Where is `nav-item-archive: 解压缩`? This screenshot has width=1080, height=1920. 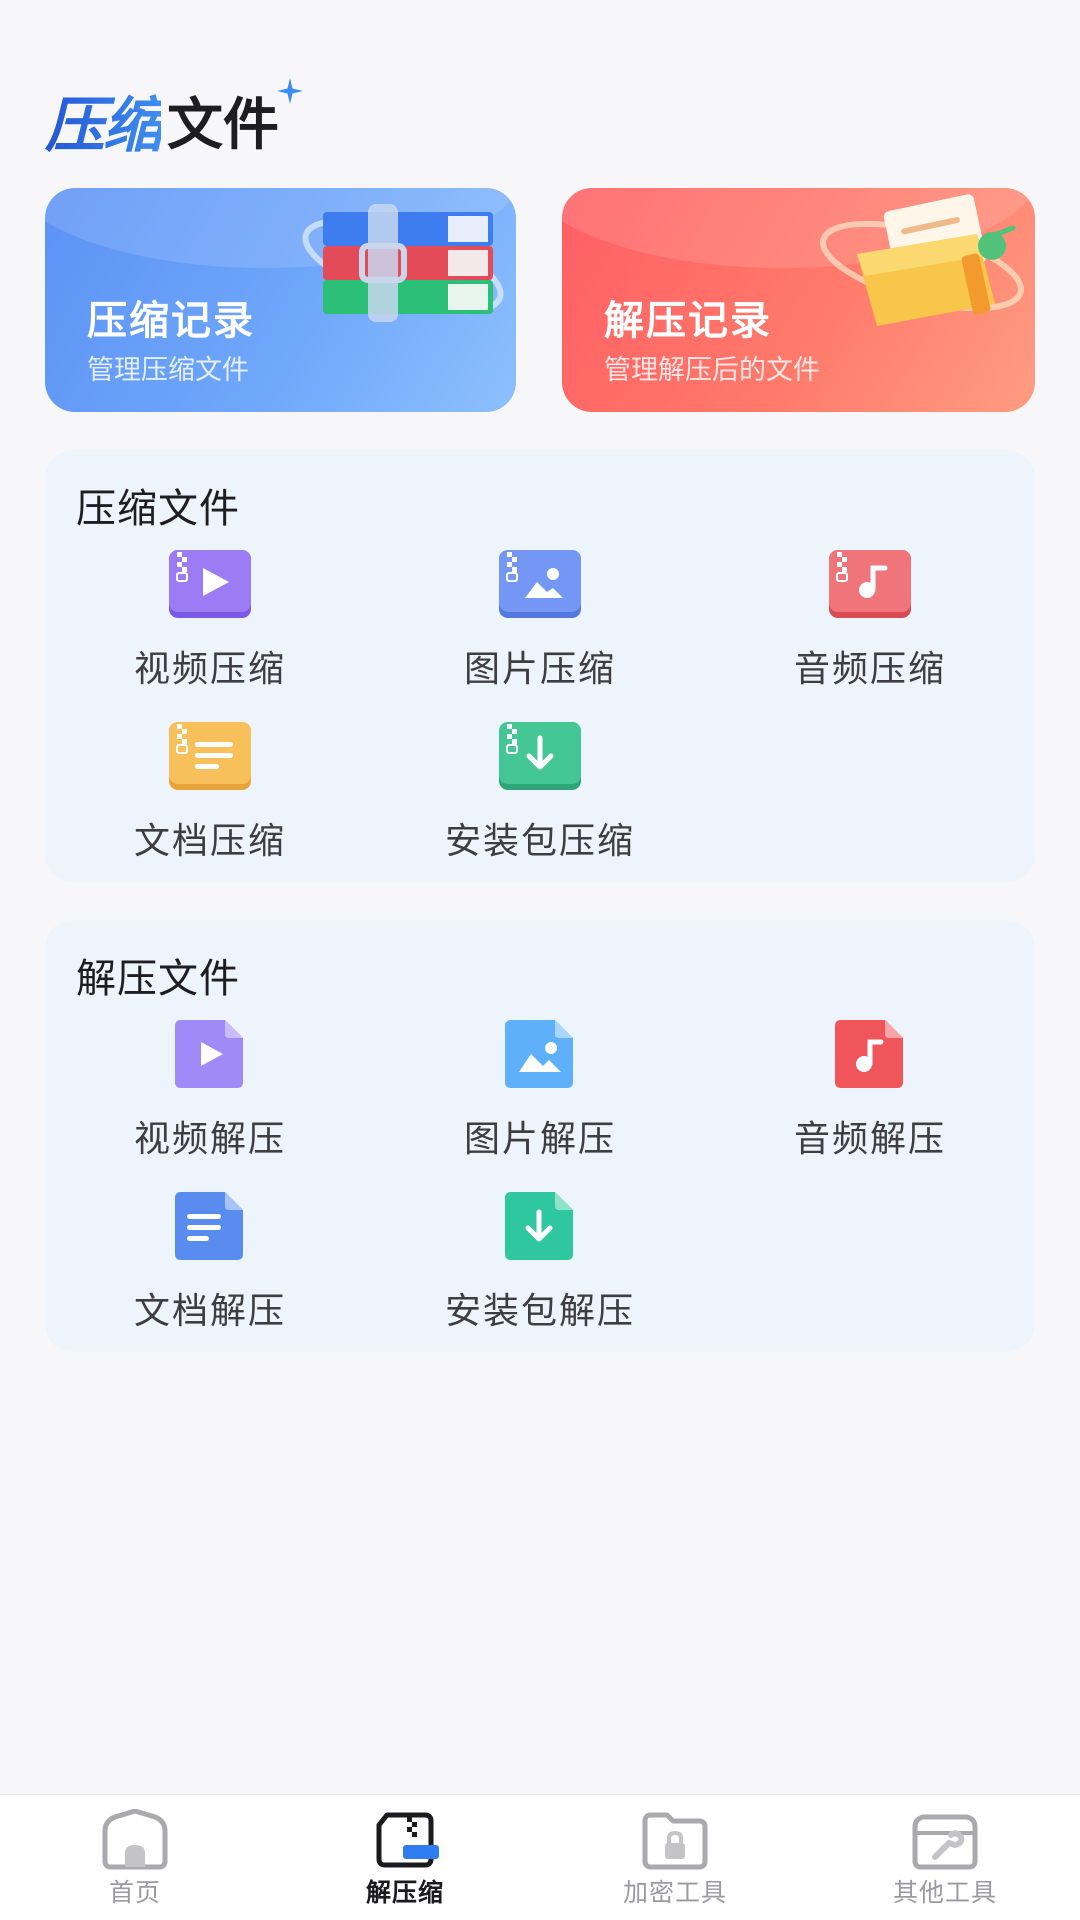 nav-item-archive: 解压缩 is located at coordinates (405, 1863).